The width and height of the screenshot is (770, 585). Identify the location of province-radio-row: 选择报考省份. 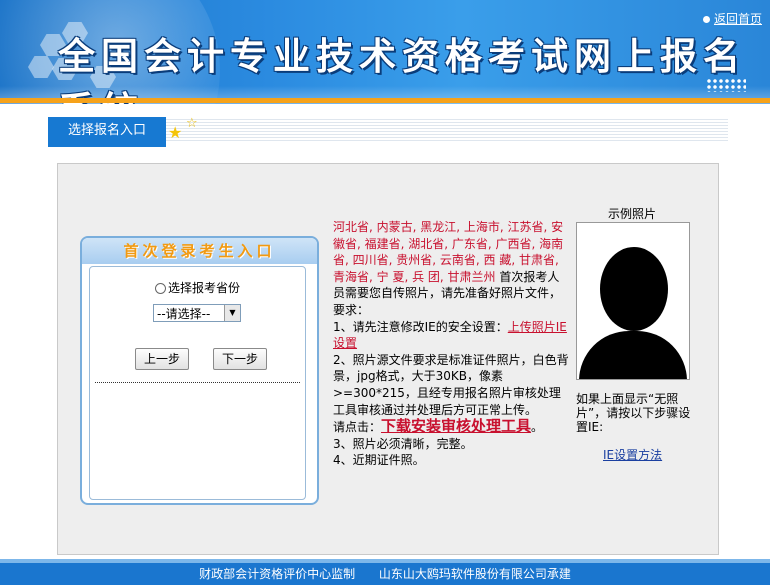
(197, 287).